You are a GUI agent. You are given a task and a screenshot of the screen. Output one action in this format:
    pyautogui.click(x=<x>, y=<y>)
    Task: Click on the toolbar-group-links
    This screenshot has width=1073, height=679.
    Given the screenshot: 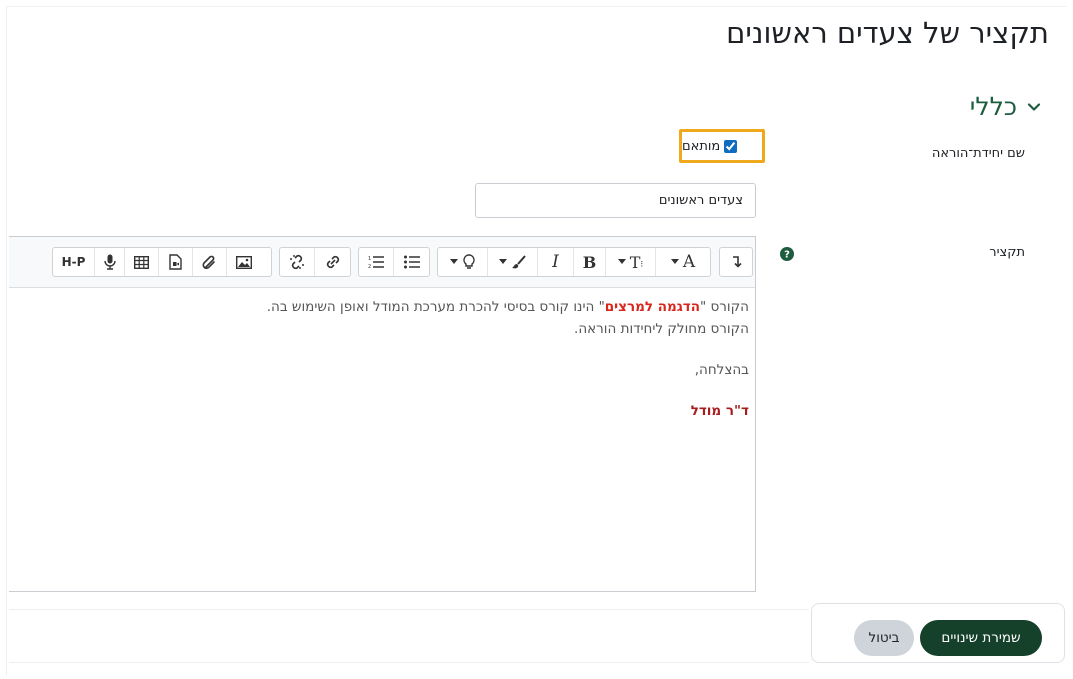 What is the action you would take?
    pyautogui.click(x=315, y=262)
    